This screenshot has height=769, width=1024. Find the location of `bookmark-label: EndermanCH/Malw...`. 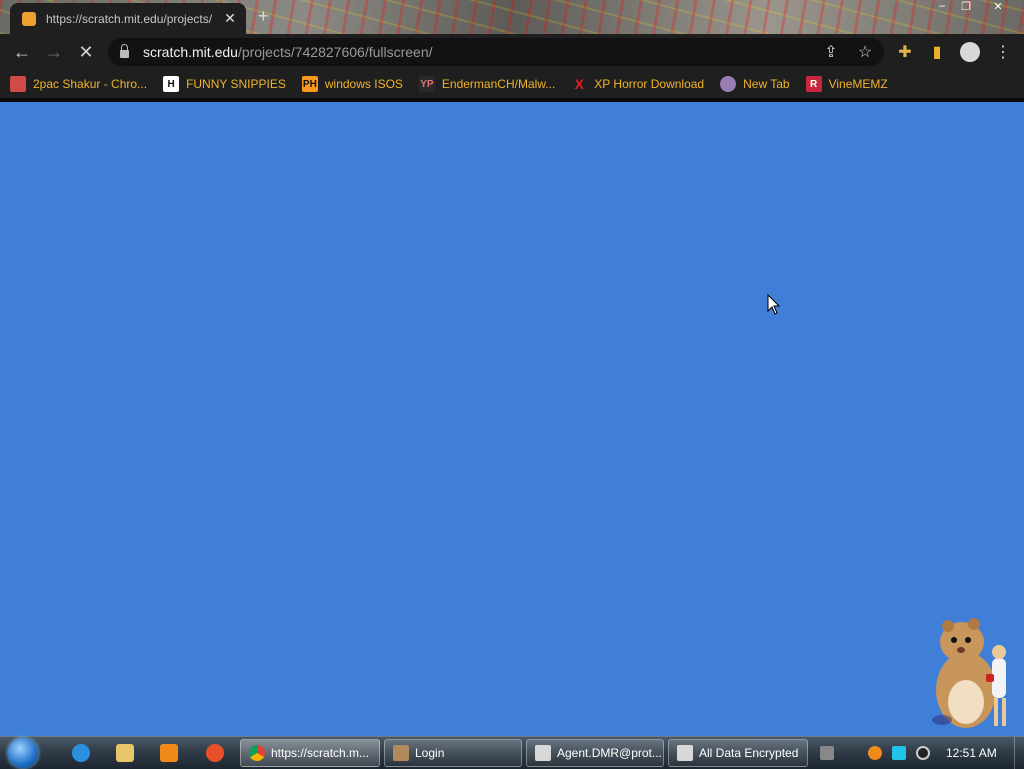

bookmark-label: EndermanCH/Malw... is located at coordinates (498, 84).